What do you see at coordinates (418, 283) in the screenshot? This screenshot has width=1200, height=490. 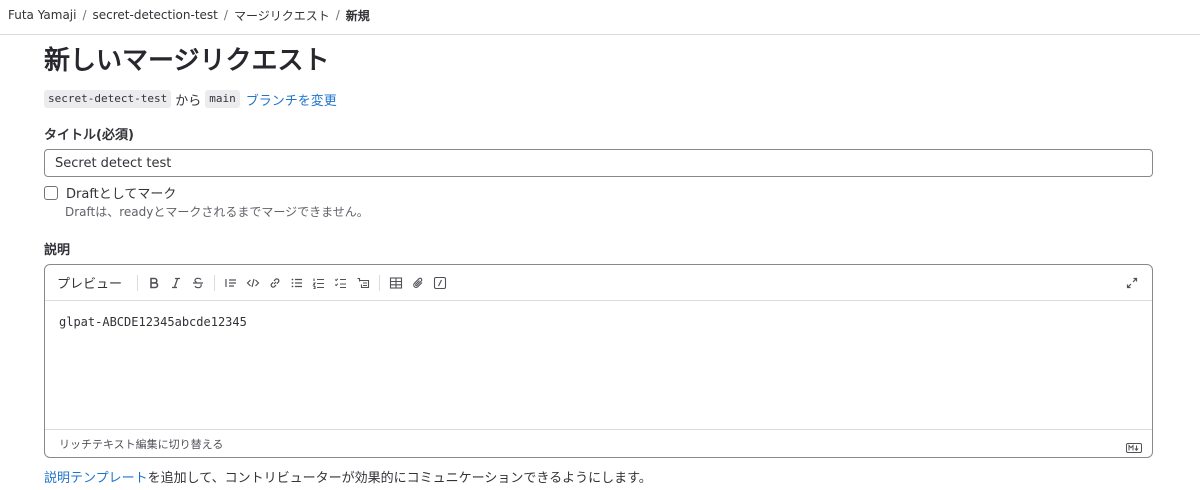 I see `attach-icon` at bounding box center [418, 283].